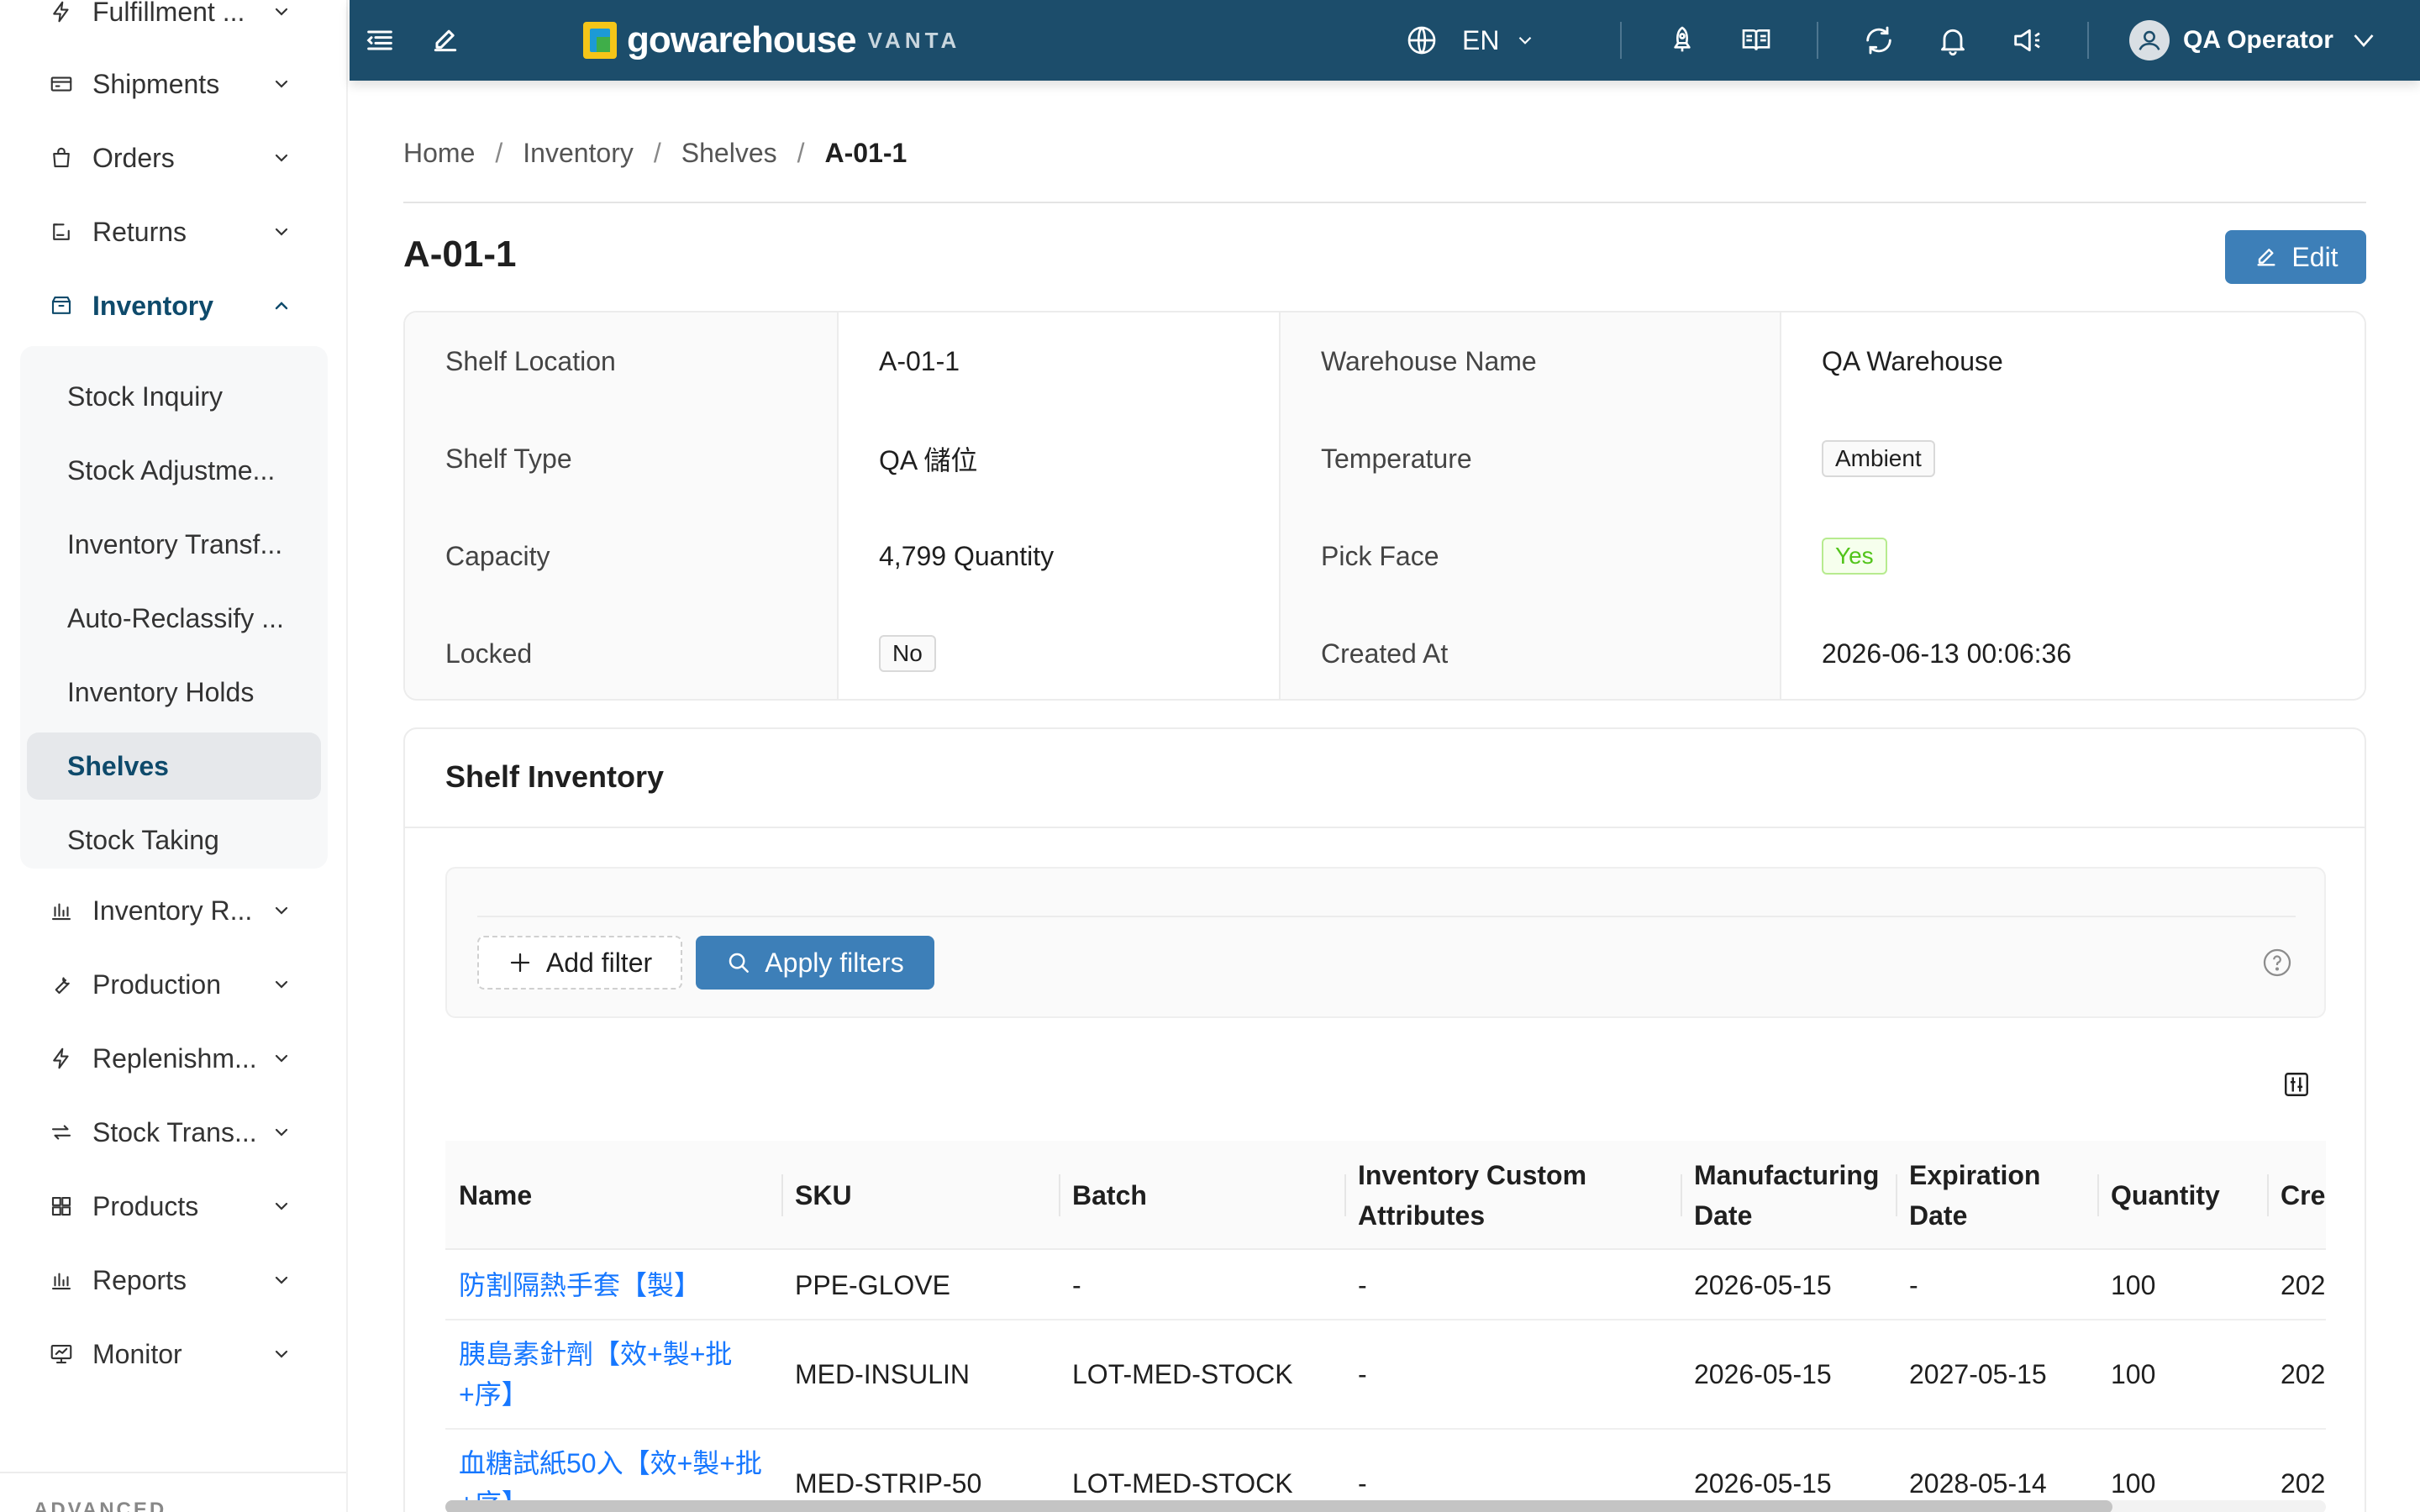  I want to click on book-icon, so click(1756, 40).